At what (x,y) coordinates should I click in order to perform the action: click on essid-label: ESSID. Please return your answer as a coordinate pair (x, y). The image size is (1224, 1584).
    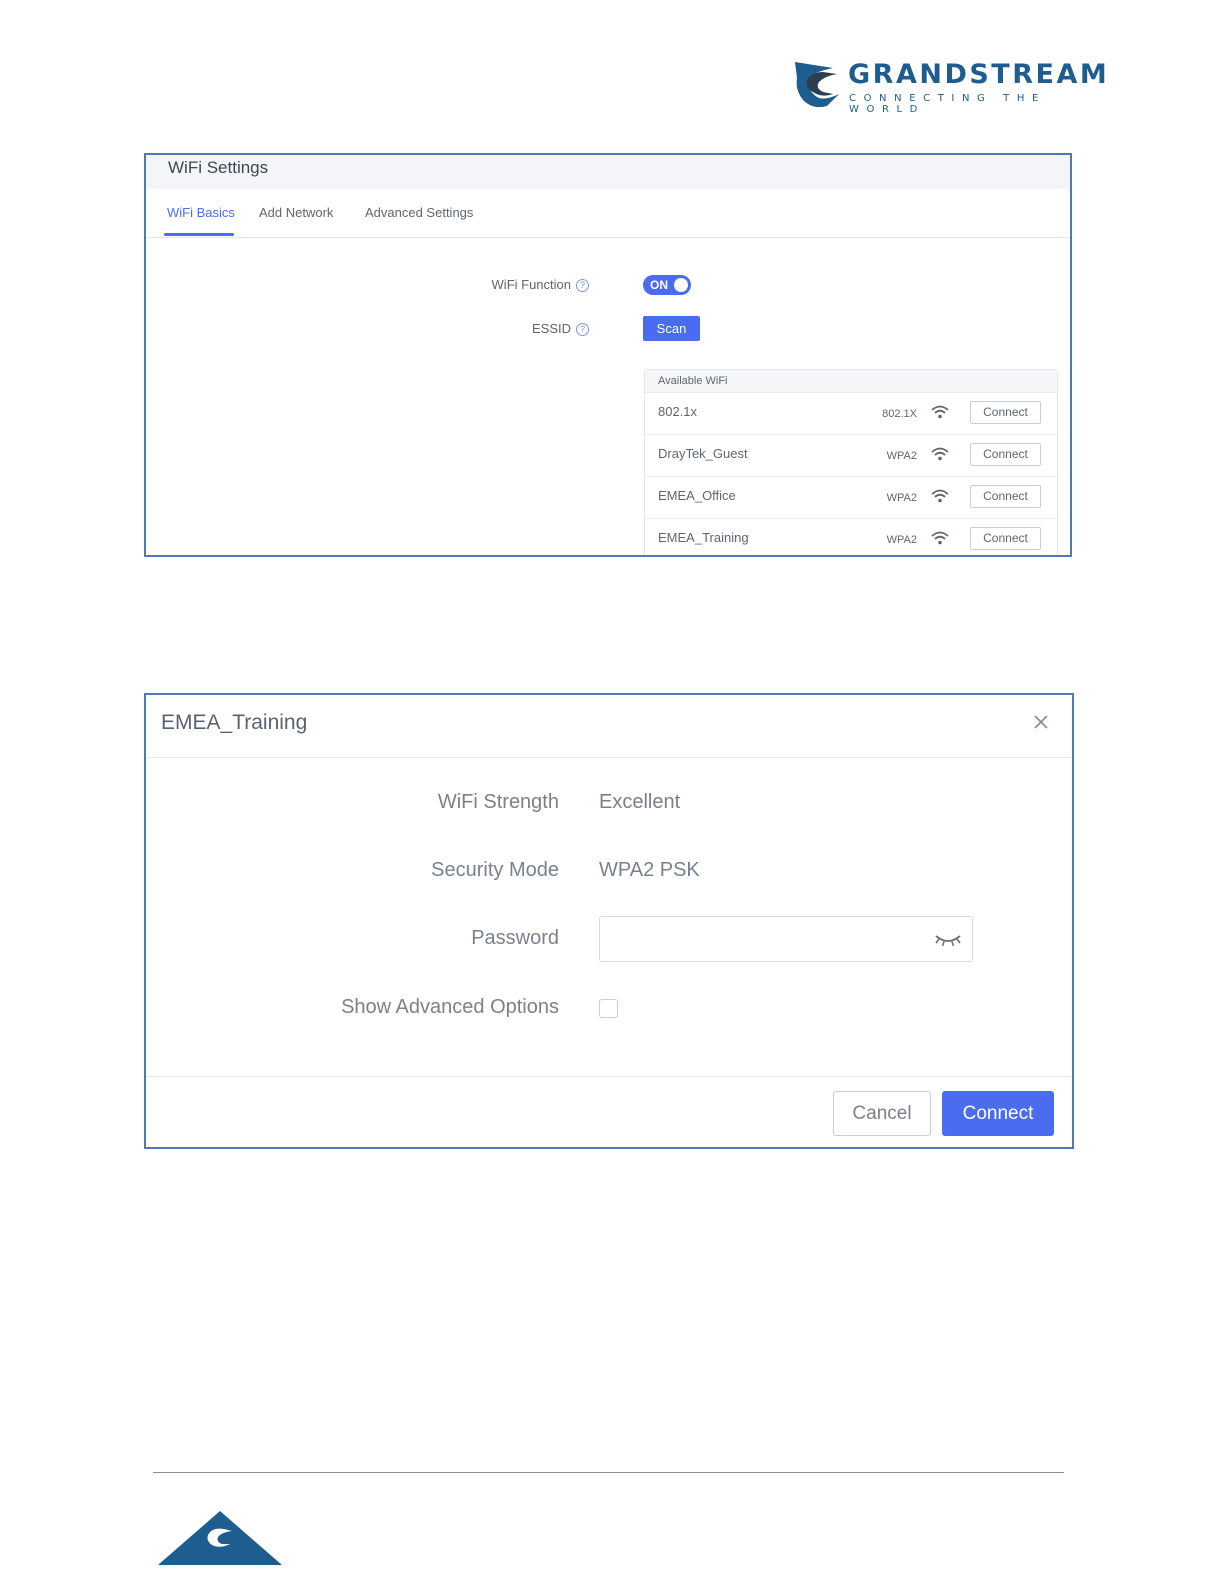
    Looking at the image, I should click on (551, 328).